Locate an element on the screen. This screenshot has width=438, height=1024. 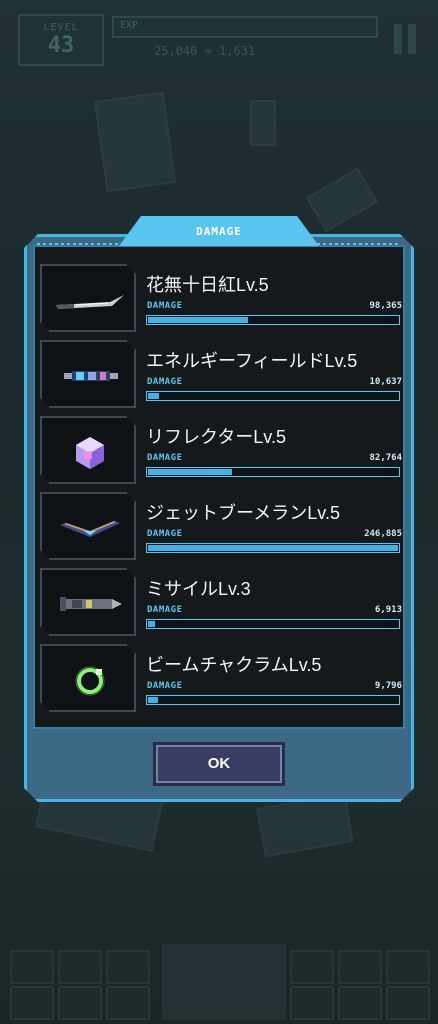
energy-field-icon is located at coordinates (91, 376).